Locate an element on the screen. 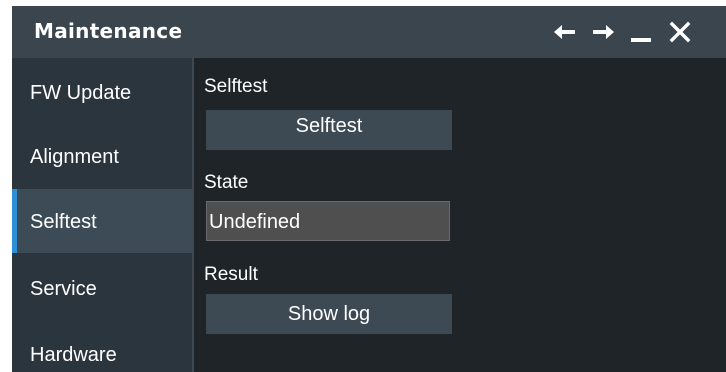 The height and width of the screenshot is (372, 726). result-label: Result is located at coordinates (231, 274).